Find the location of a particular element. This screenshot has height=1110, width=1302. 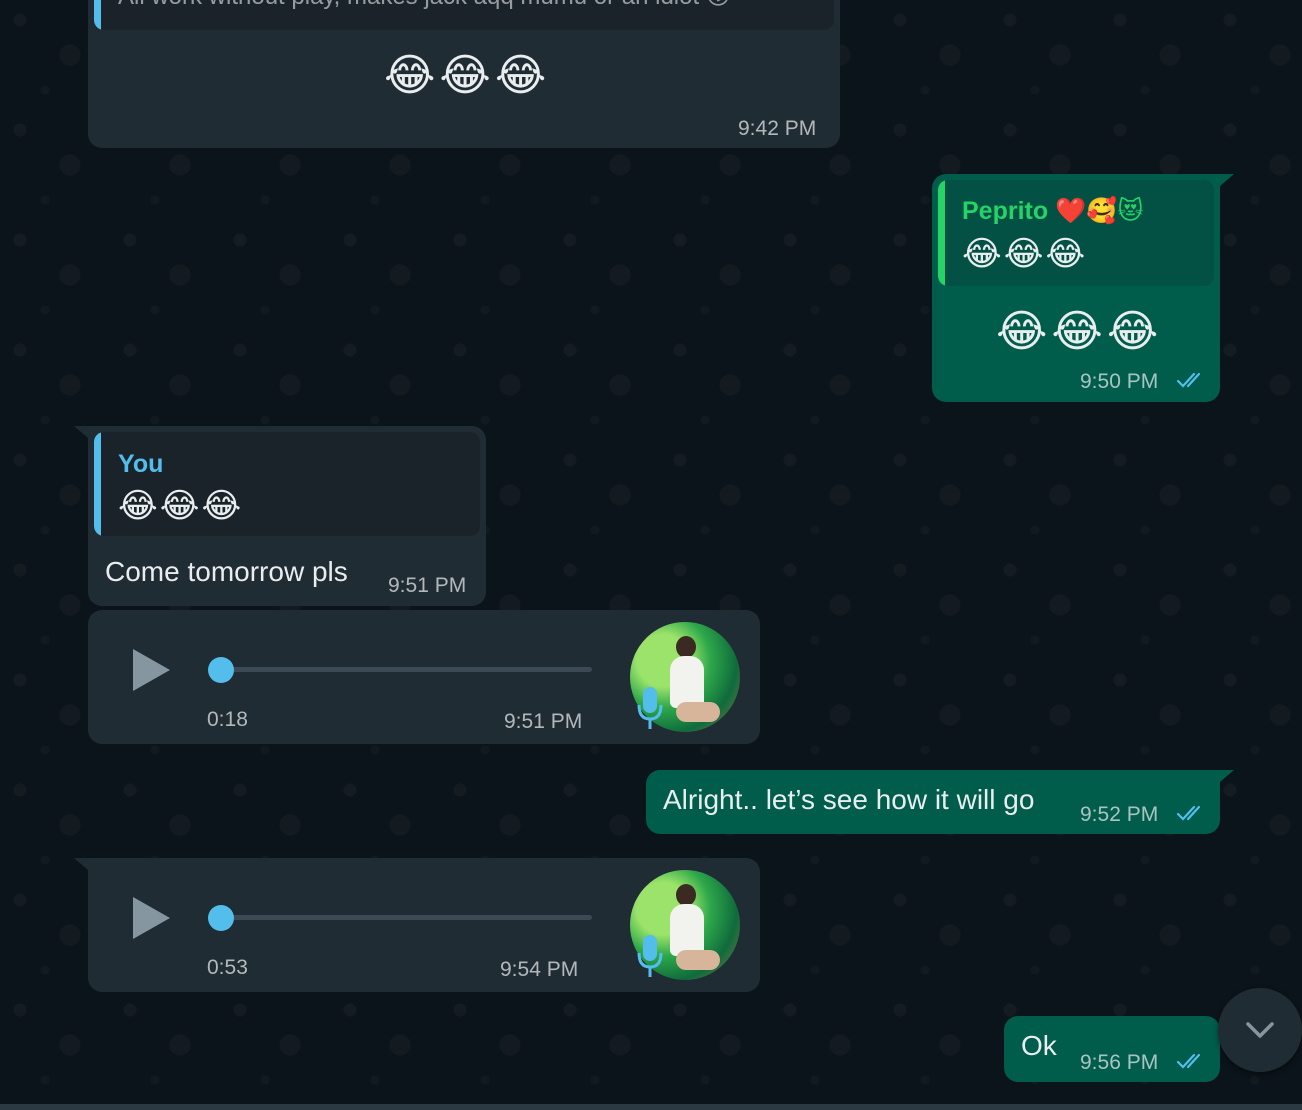

voice-duration: 0:53 is located at coordinates (227, 967).